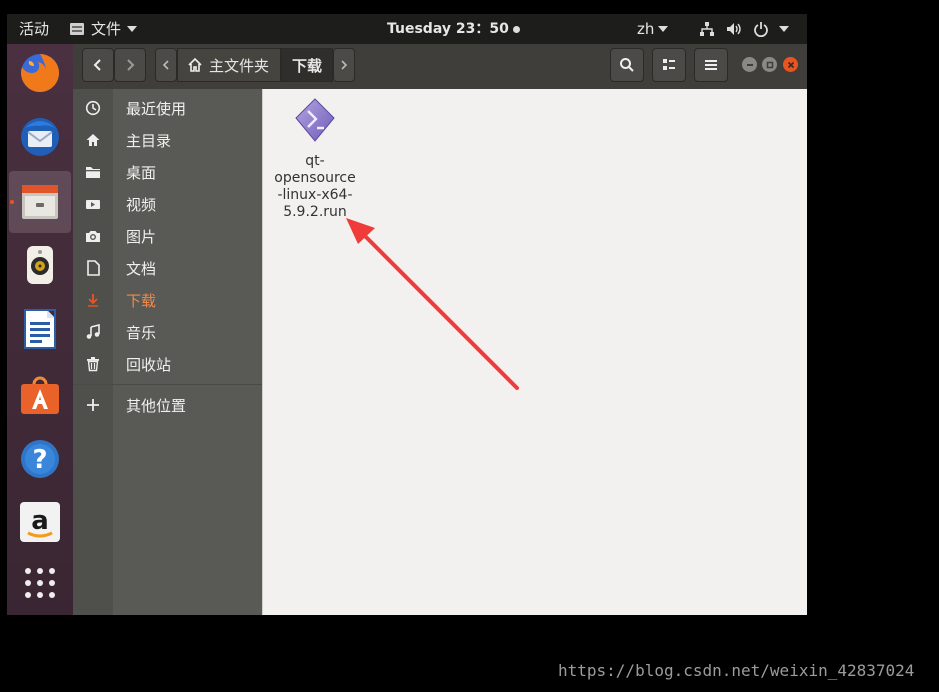 The height and width of the screenshot is (692, 939). I want to click on annotation-arrow-icon, so click(432, 304).